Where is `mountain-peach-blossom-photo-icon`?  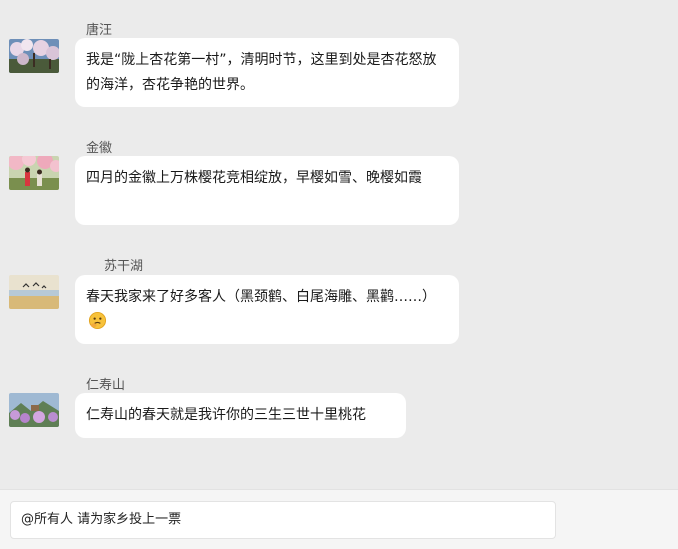
mountain-peach-blossom-photo-icon is located at coordinates (34, 410).